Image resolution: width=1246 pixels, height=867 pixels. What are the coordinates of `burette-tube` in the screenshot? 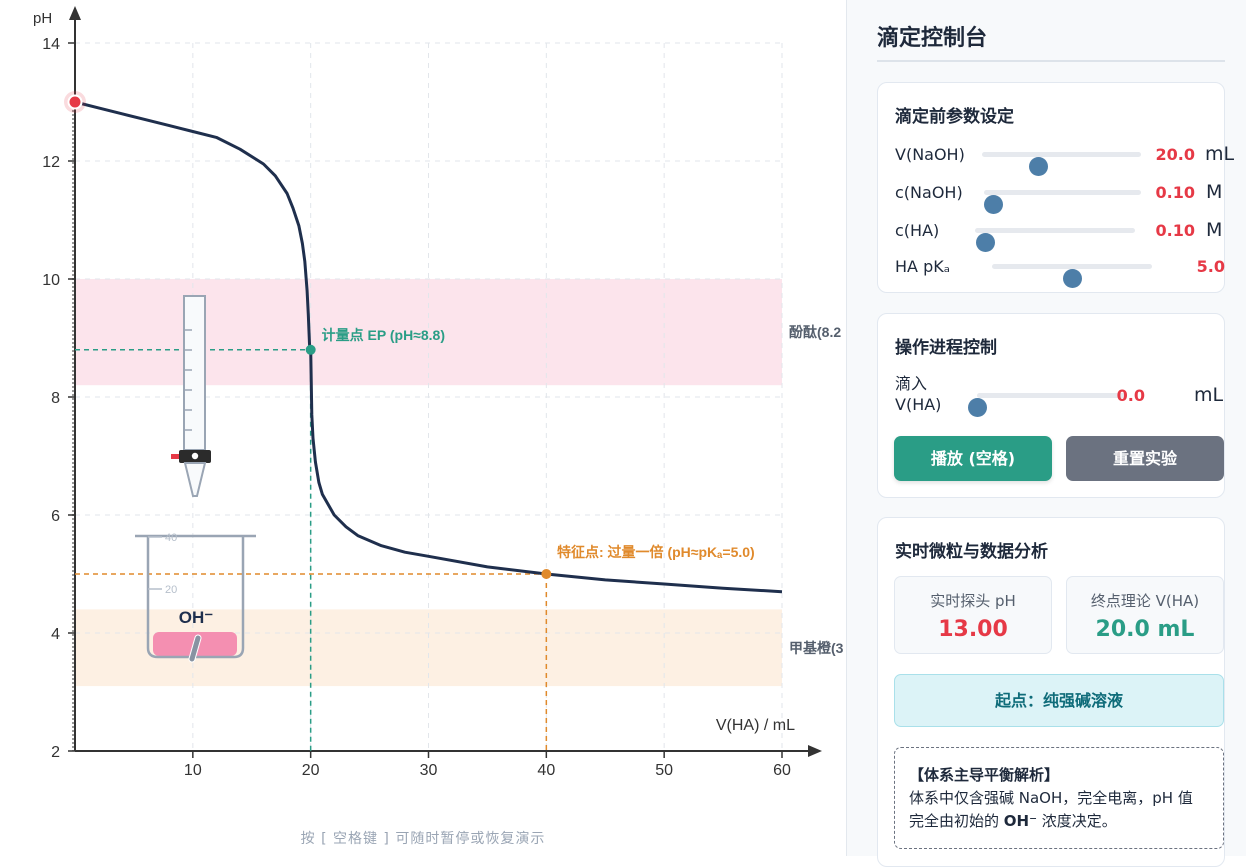 It's located at (194, 373).